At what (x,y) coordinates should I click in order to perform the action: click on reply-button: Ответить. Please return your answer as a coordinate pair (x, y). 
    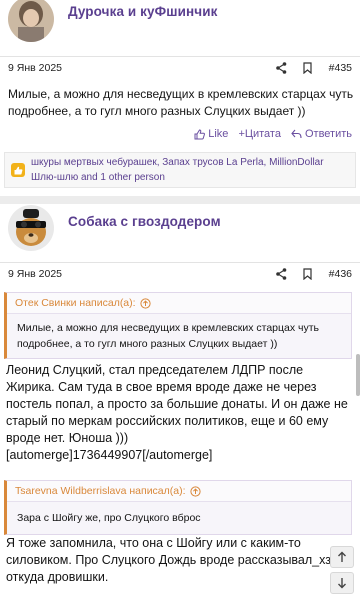
    Looking at the image, I should click on (321, 134).